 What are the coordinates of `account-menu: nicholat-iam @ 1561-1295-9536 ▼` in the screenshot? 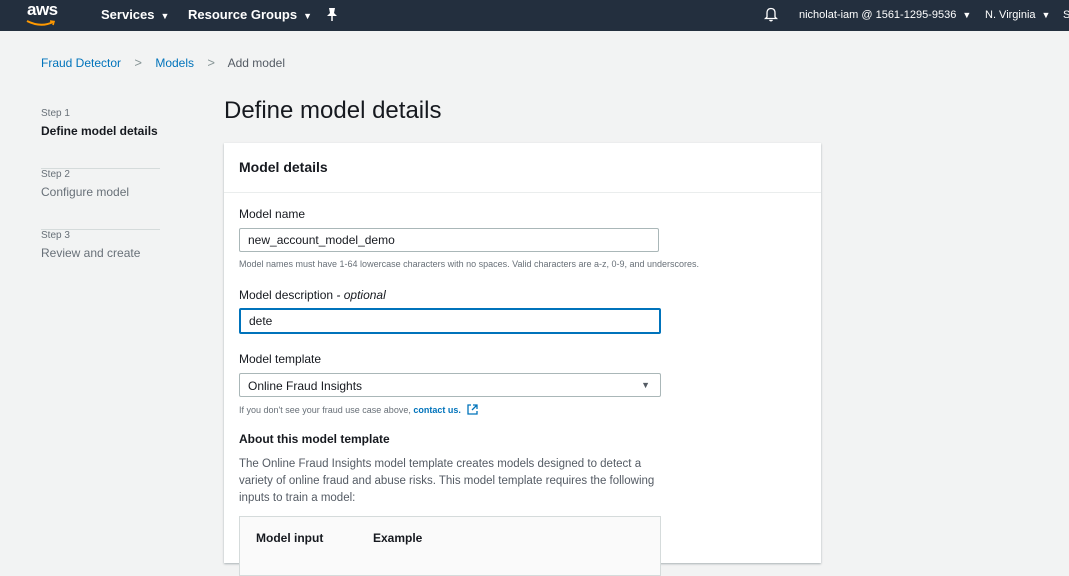 It's located at (885, 15).